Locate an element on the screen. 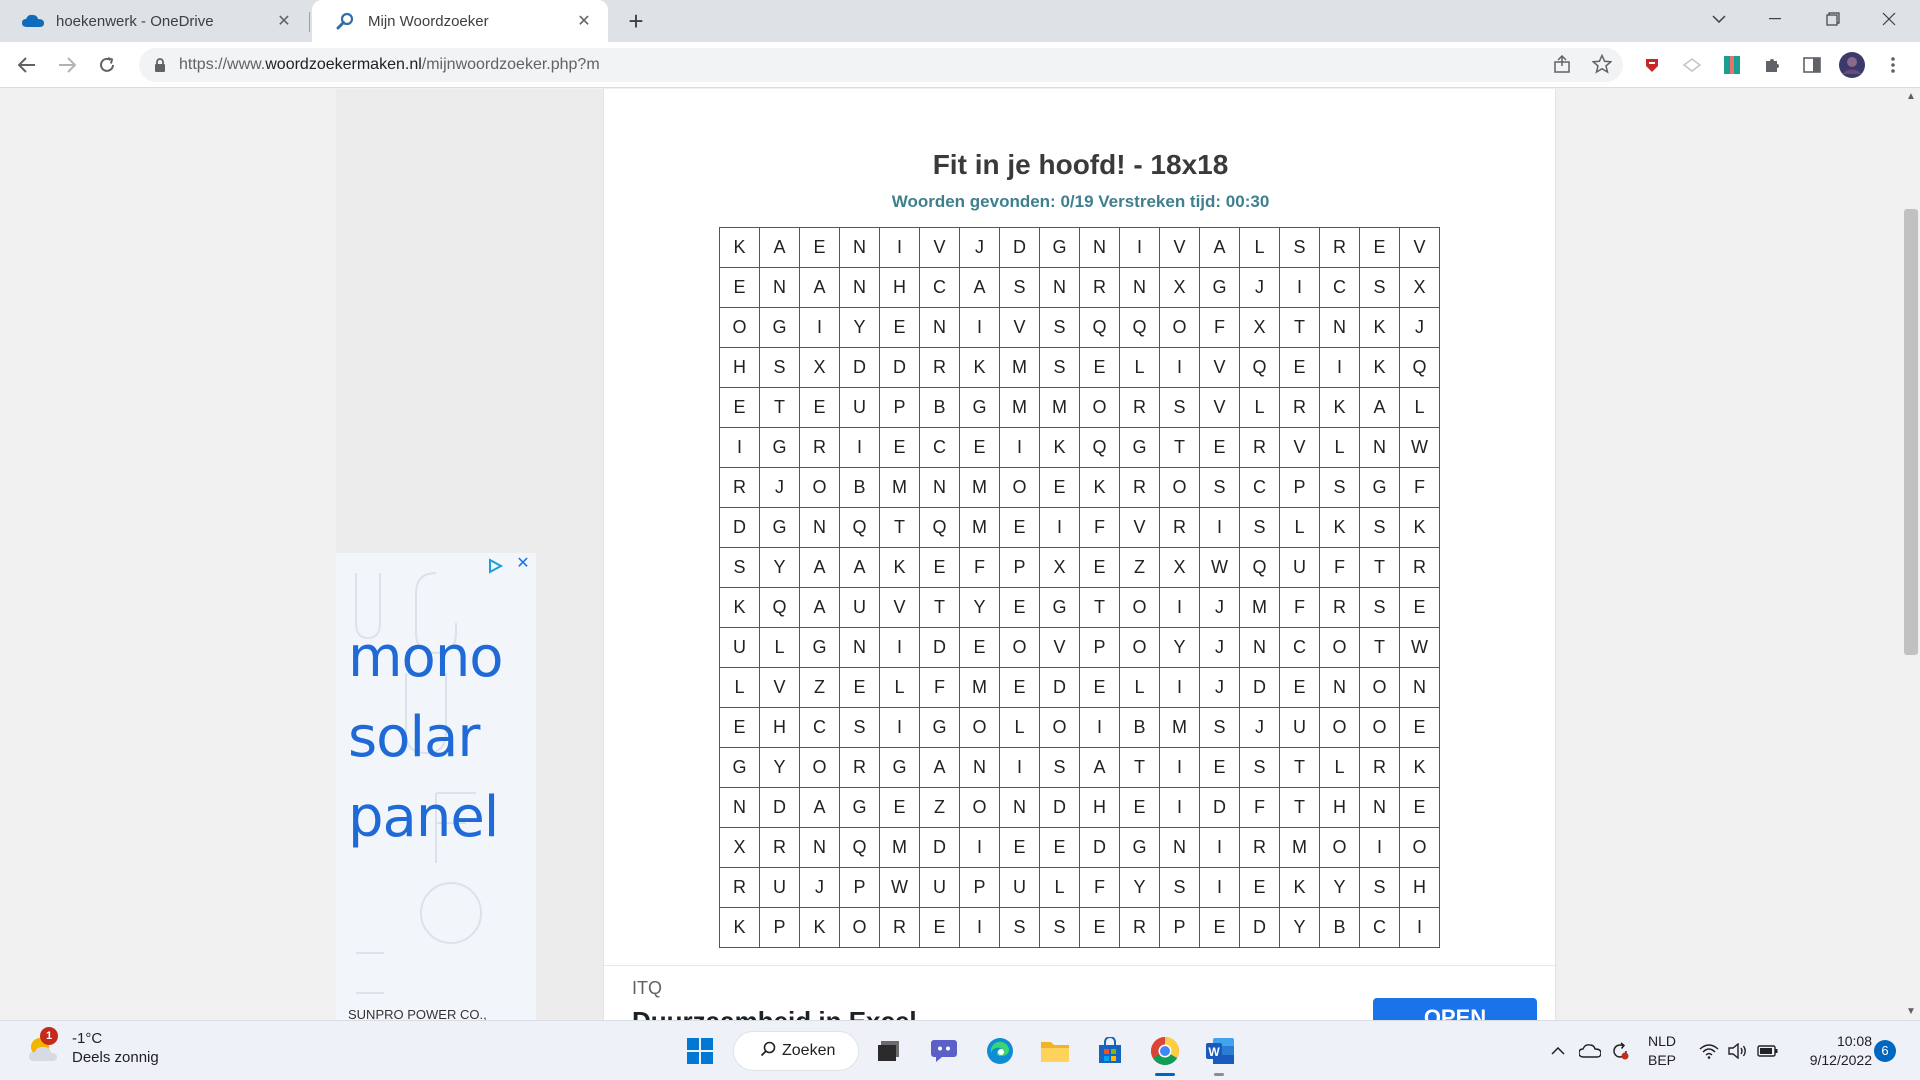 The height and width of the screenshot is (1080, 1920). ad-close-icon: ✕ is located at coordinates (523, 564).